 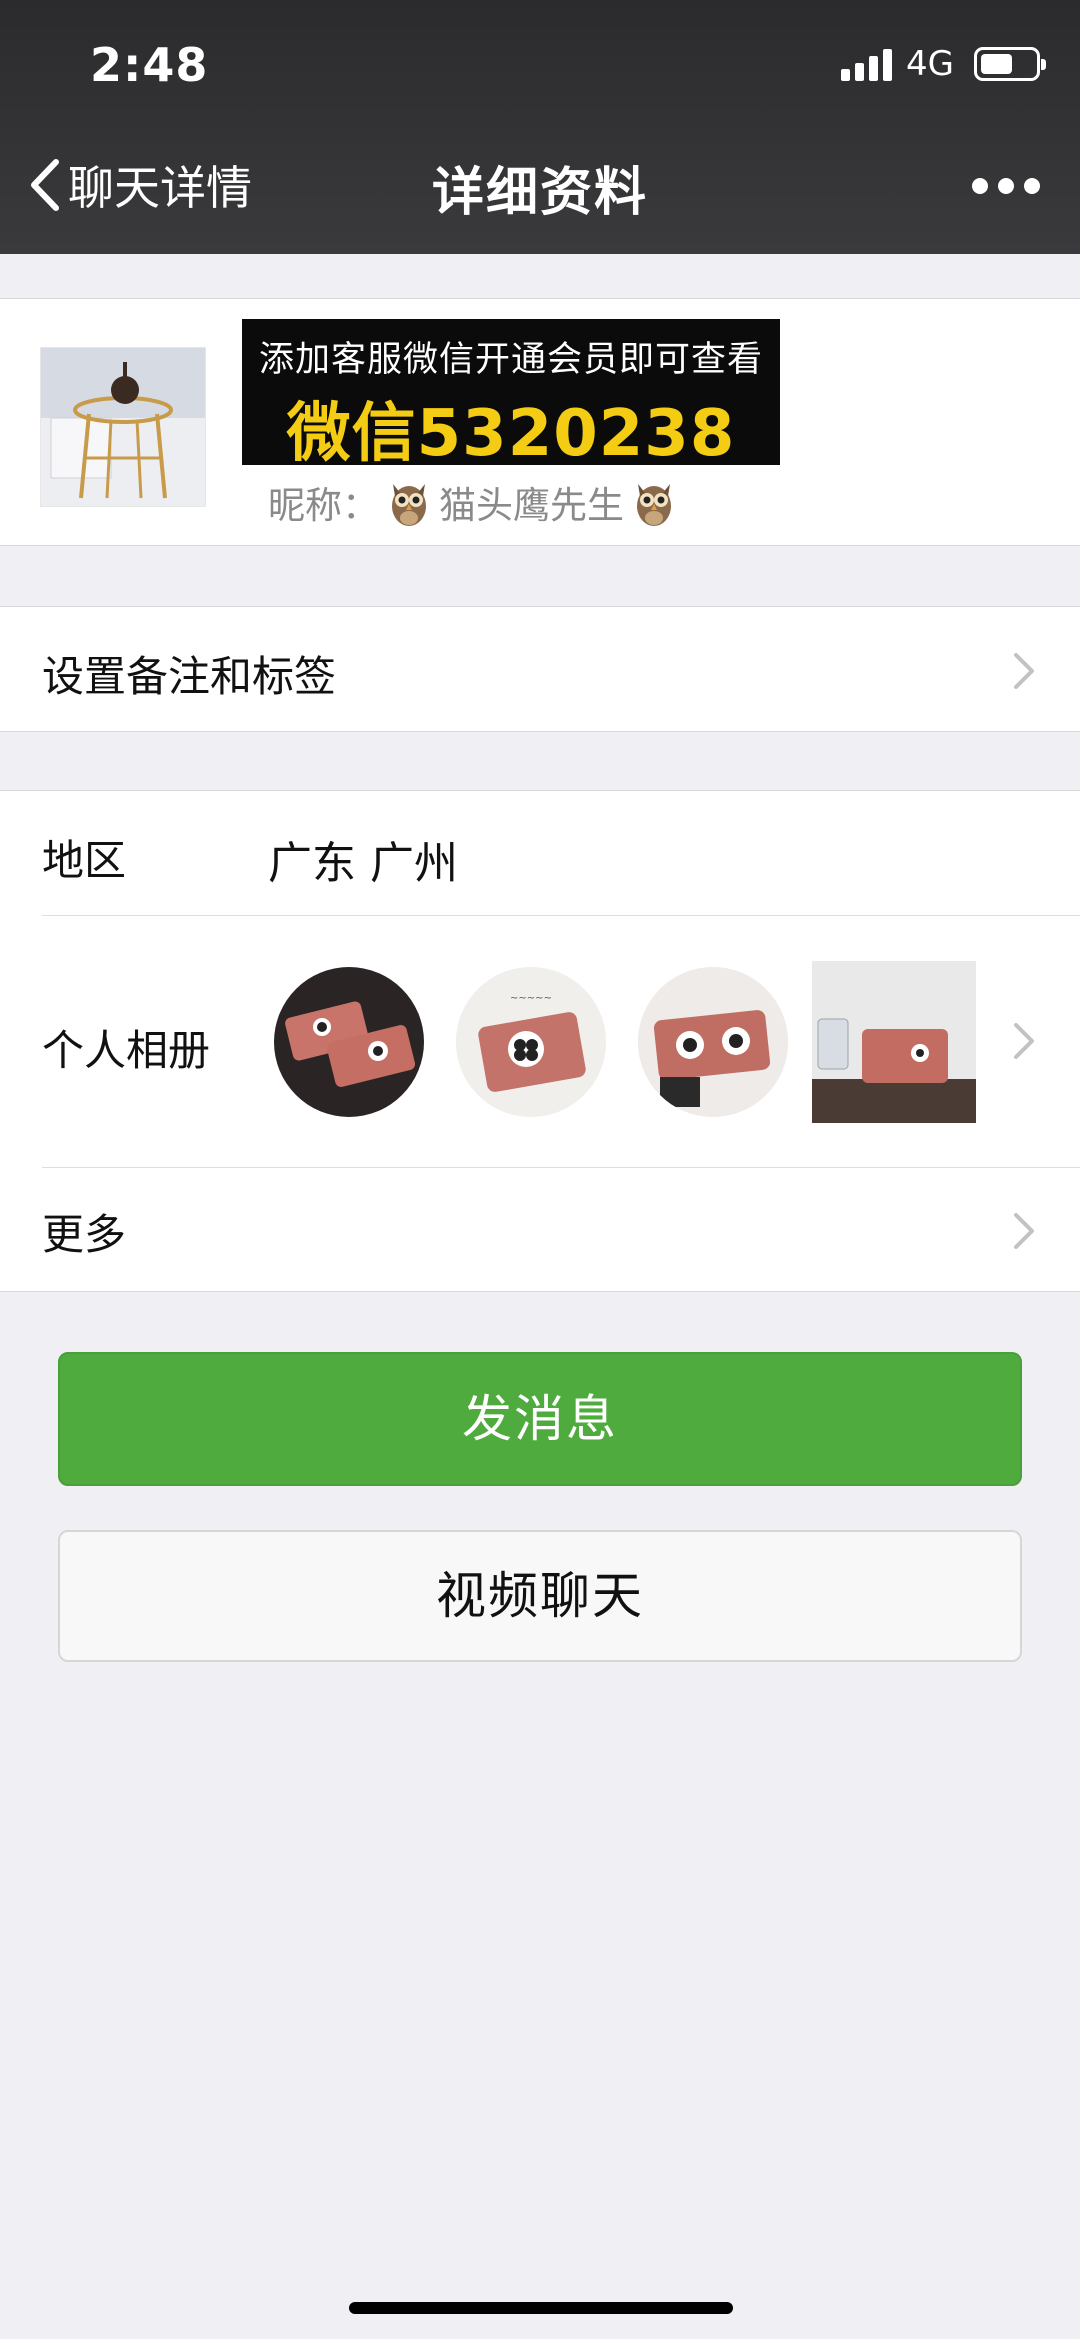 I want to click on page-title: 详细资料, so click(x=539, y=193).